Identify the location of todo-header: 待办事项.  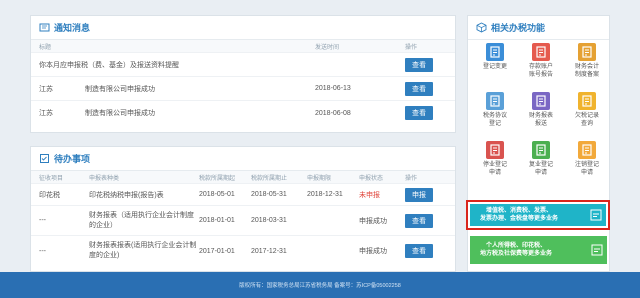
(243, 159).